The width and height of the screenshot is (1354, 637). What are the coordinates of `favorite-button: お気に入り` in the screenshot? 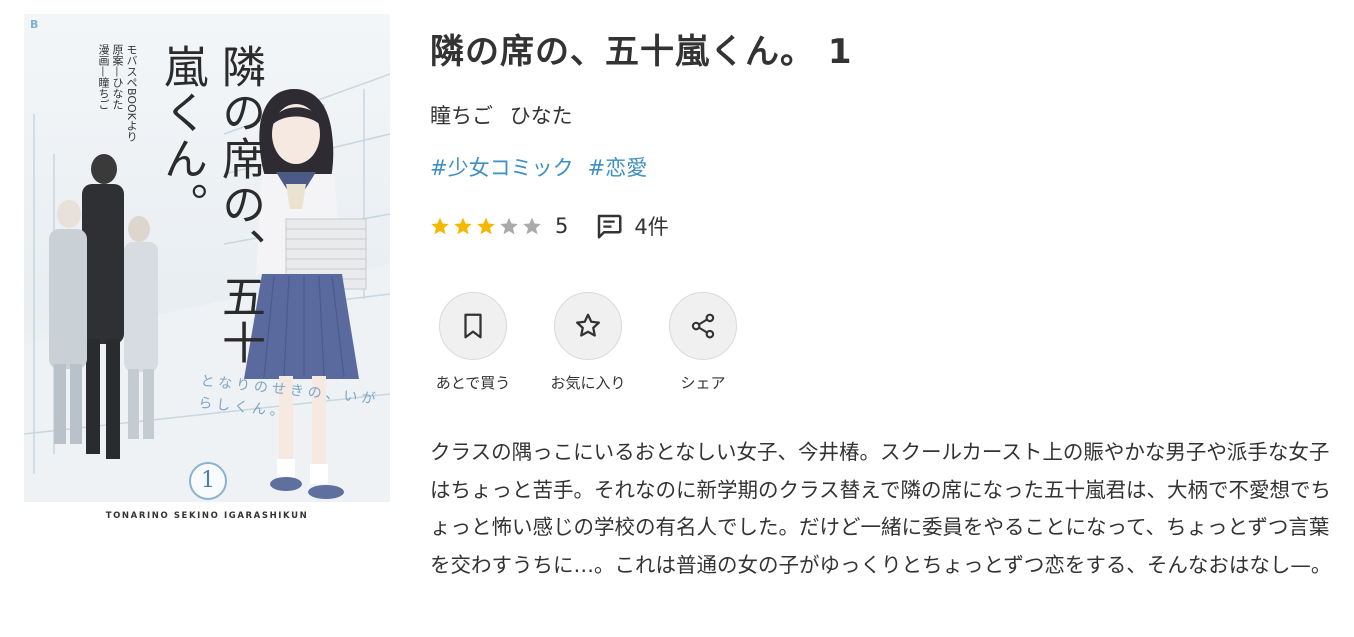 It's located at (588, 342).